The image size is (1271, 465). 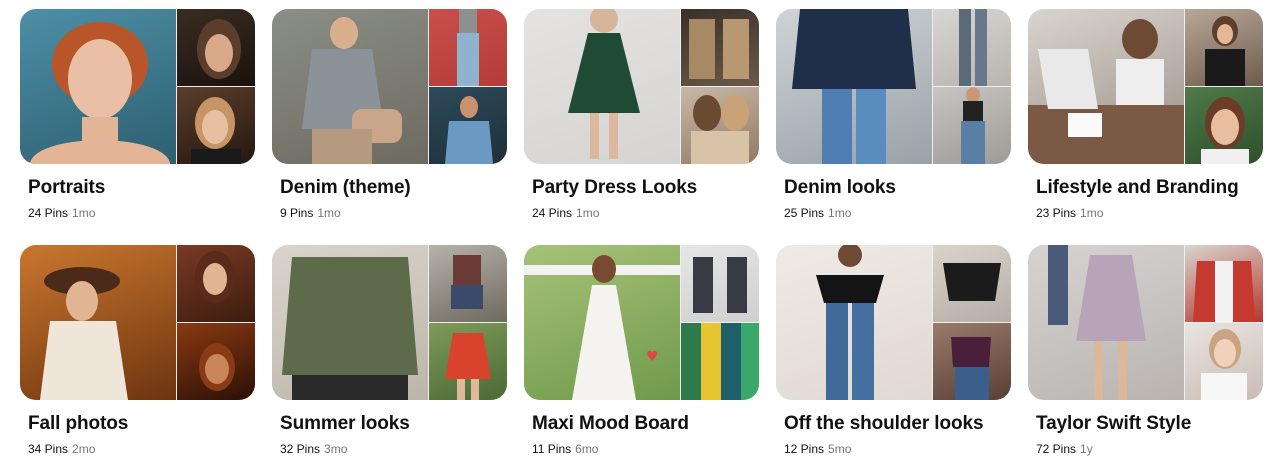 What do you see at coordinates (587, 449) in the screenshot?
I see `board-age: 6mo` at bounding box center [587, 449].